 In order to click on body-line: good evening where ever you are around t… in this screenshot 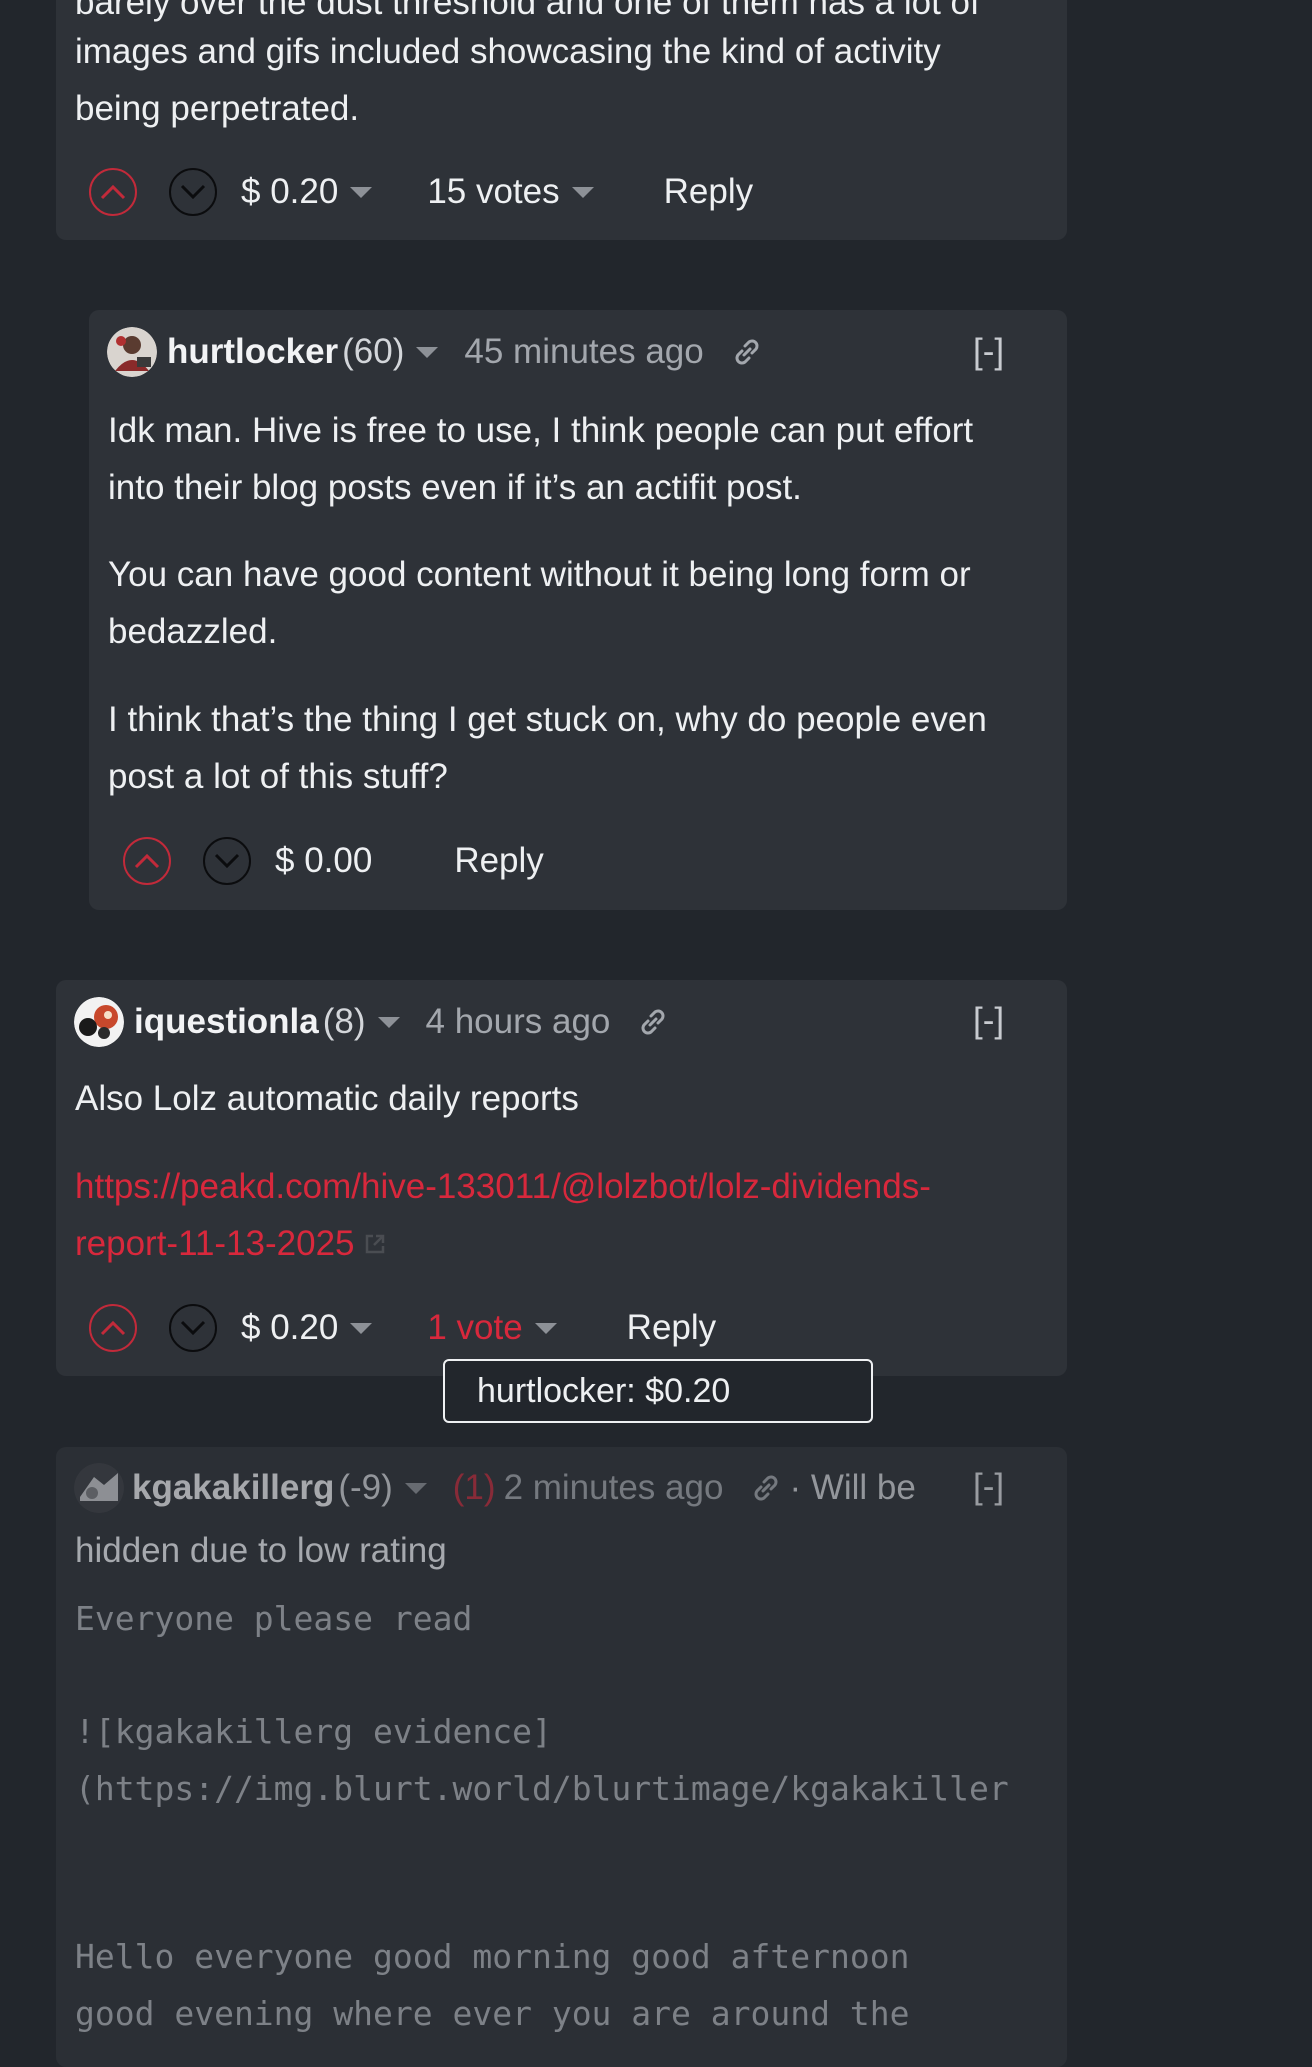, I will do `click(492, 2013)`.